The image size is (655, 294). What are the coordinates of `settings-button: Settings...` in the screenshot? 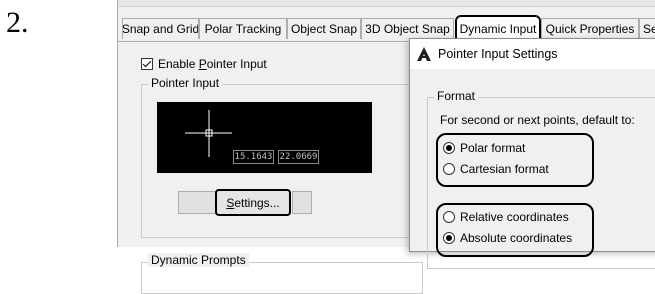 It's located at (253, 202).